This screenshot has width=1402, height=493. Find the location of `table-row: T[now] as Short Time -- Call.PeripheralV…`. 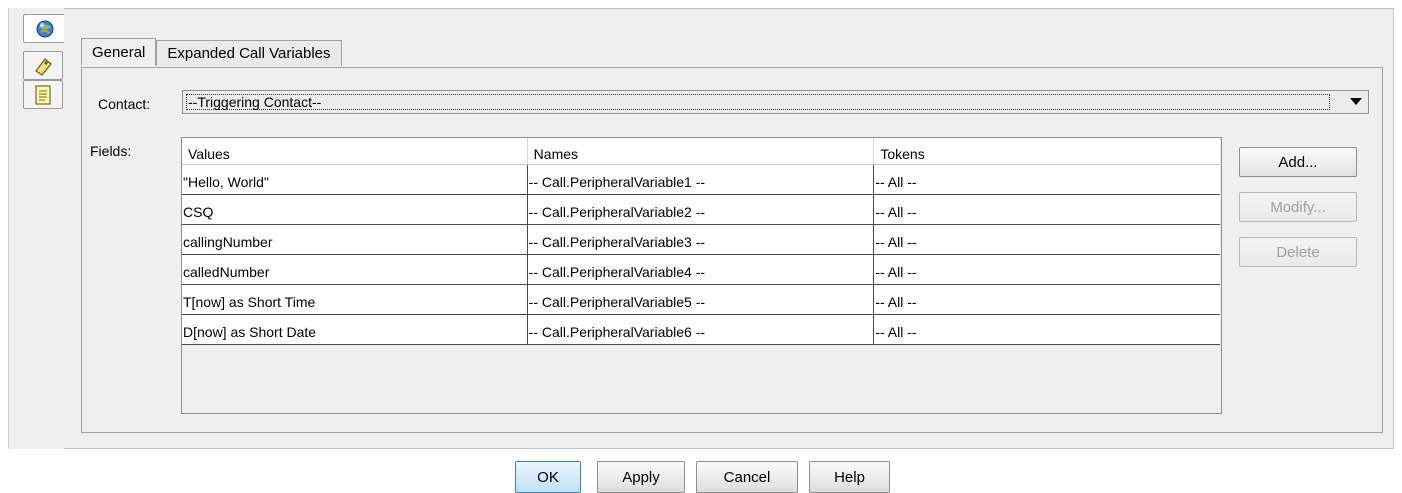

table-row: T[now] as Short Time -- Call.PeripheralV… is located at coordinates (701, 300).